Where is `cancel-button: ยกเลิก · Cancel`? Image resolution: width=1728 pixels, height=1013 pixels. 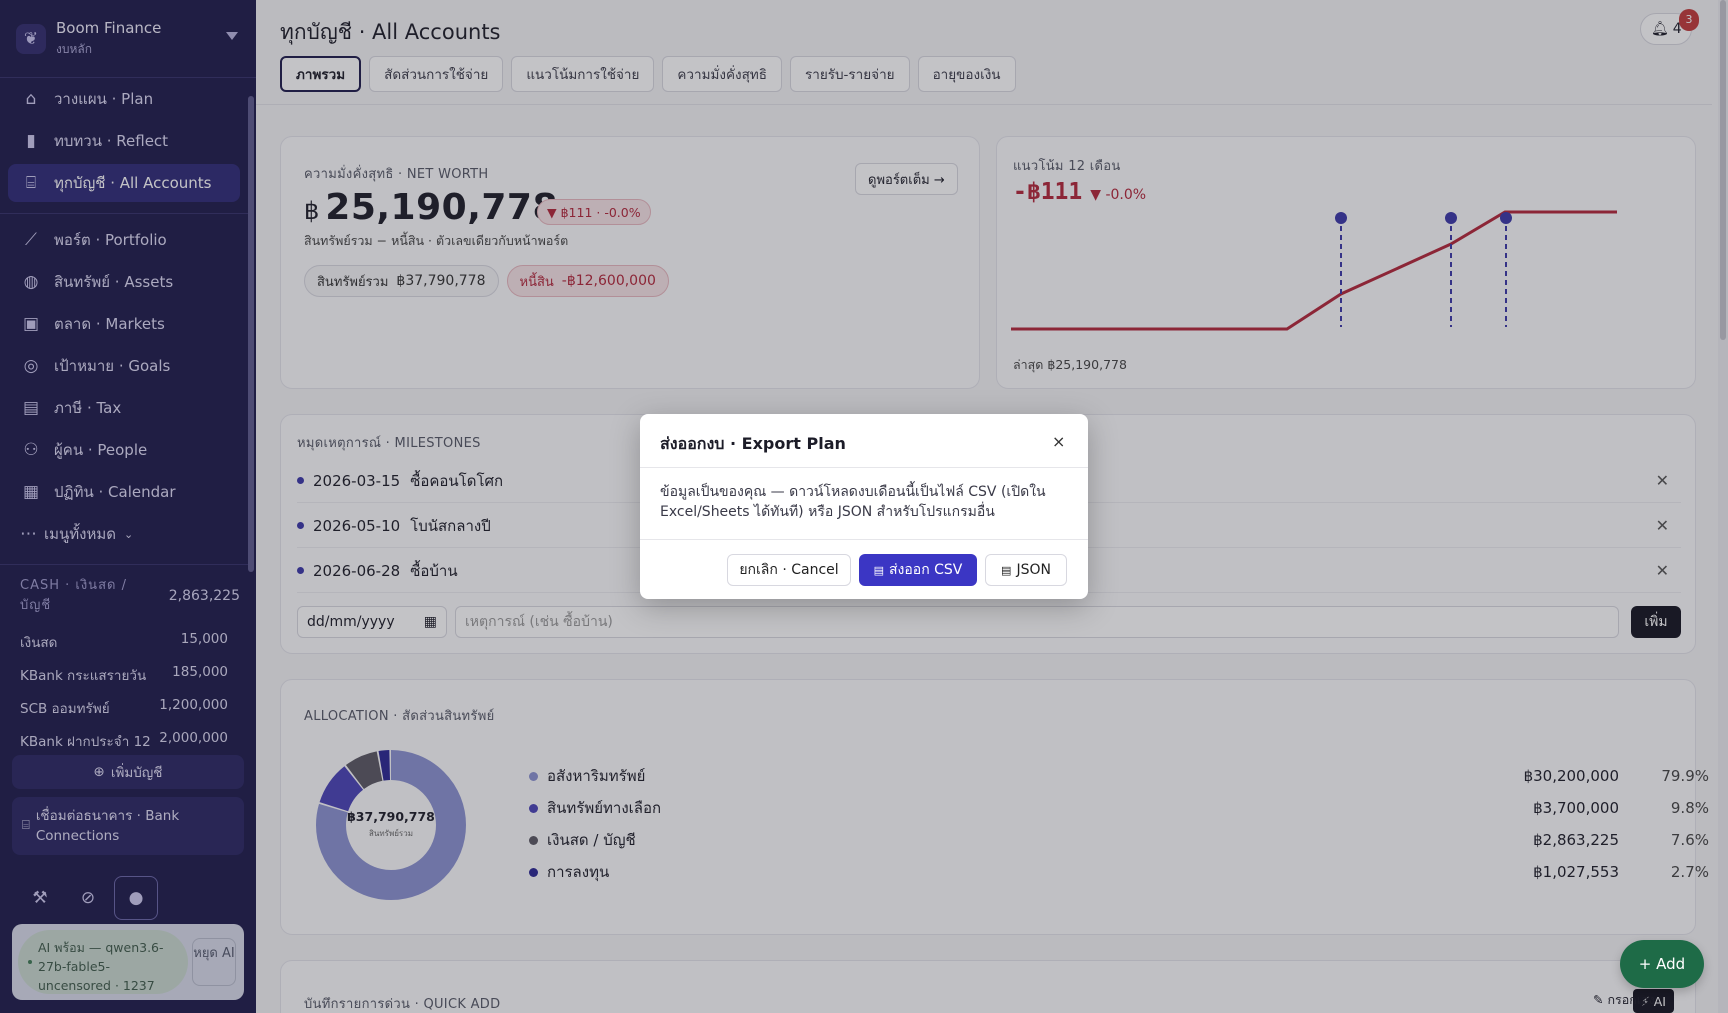 cancel-button: ยกเลิก · Cancel is located at coordinates (789, 570).